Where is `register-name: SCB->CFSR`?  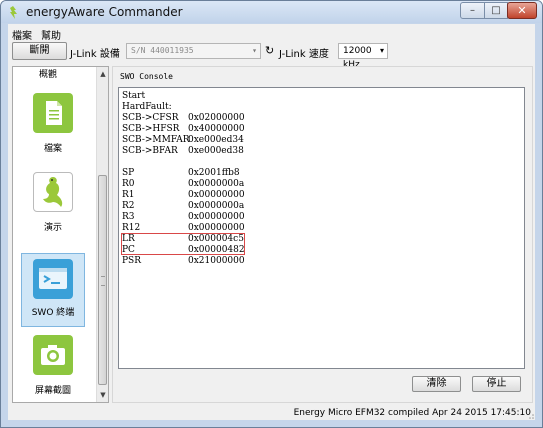 register-name: SCB->CFSR is located at coordinates (150, 118).